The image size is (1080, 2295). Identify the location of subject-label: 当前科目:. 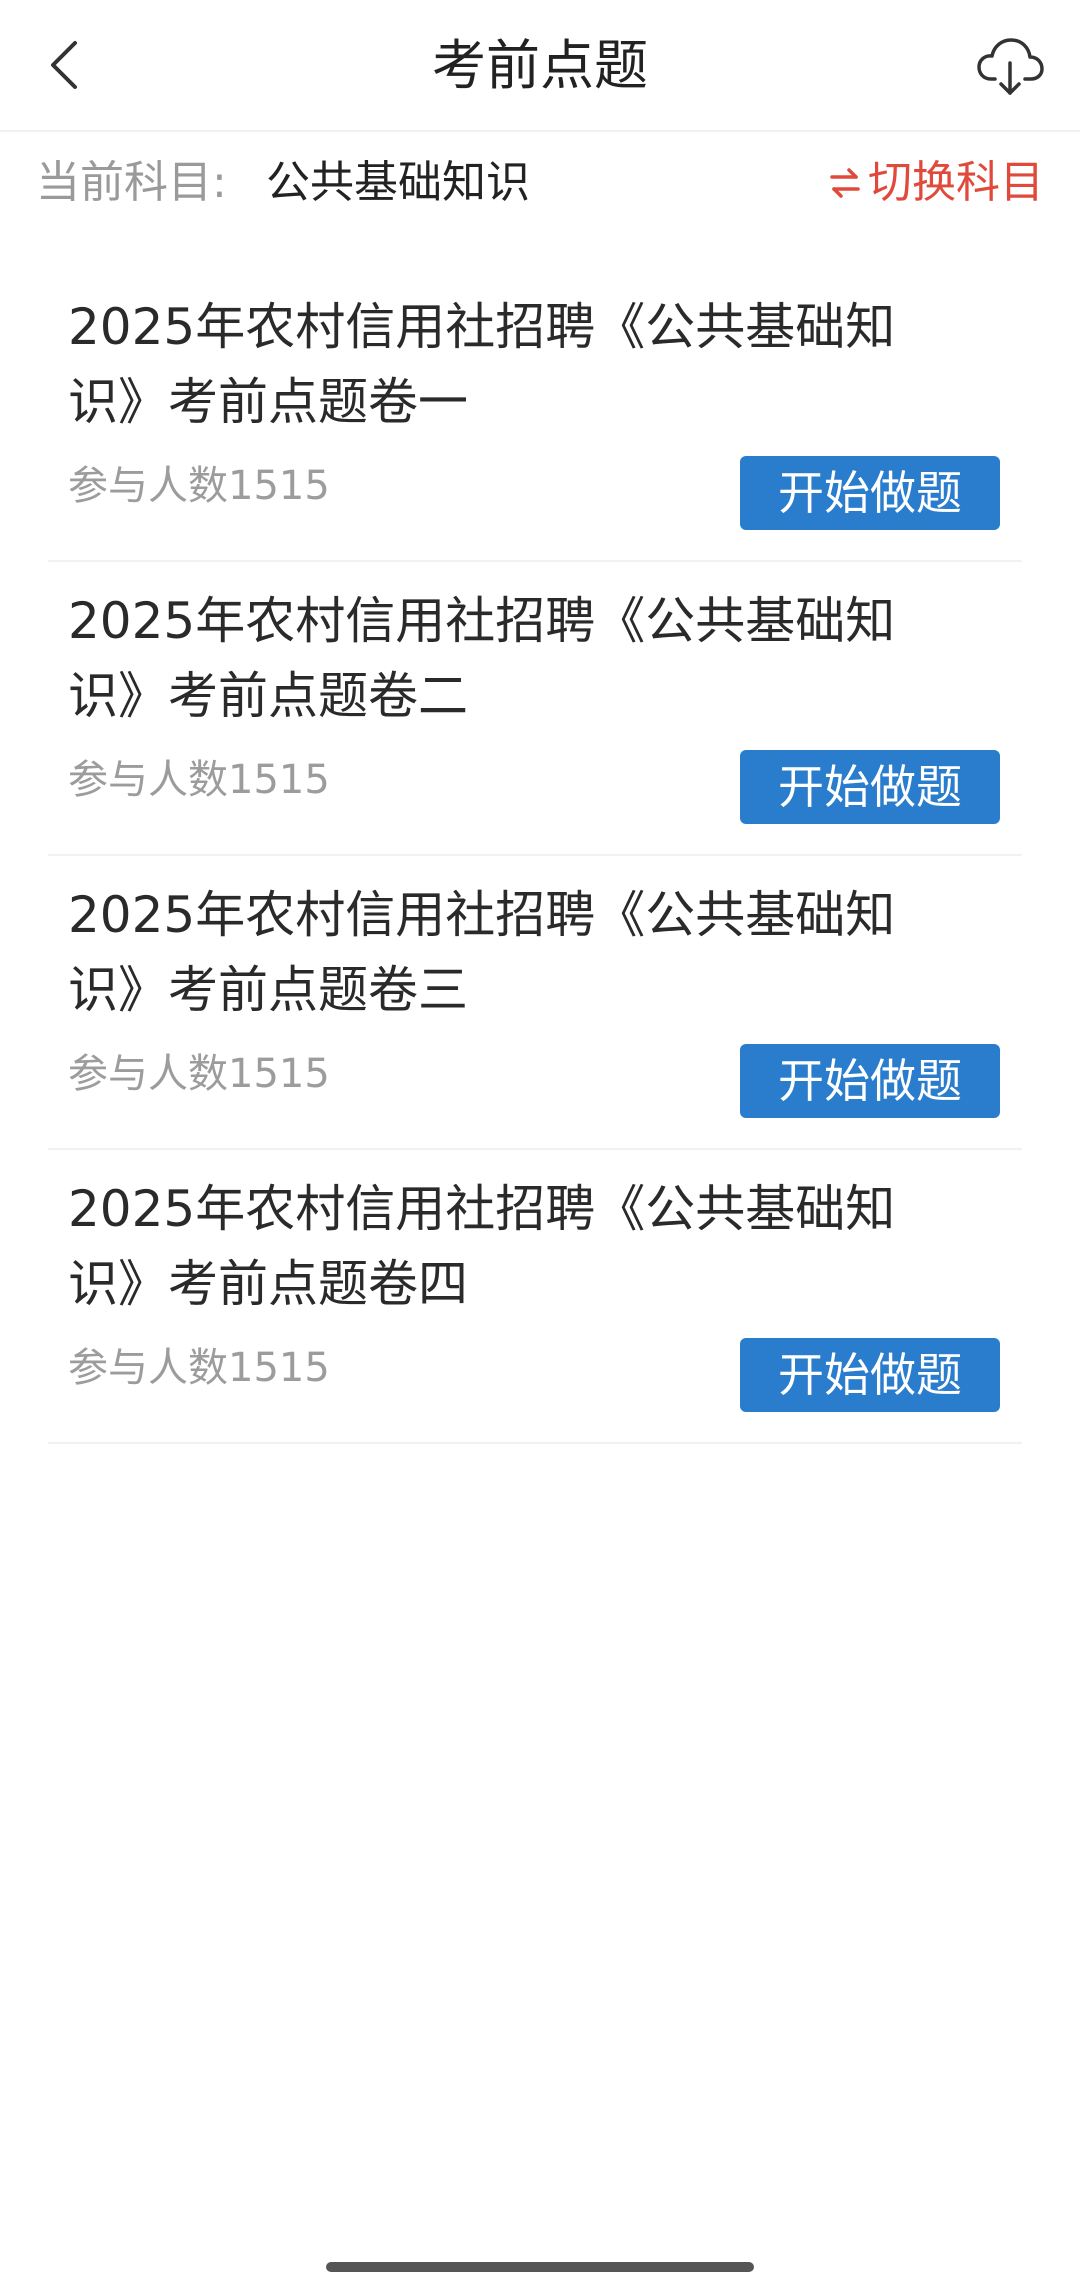
(131, 182).